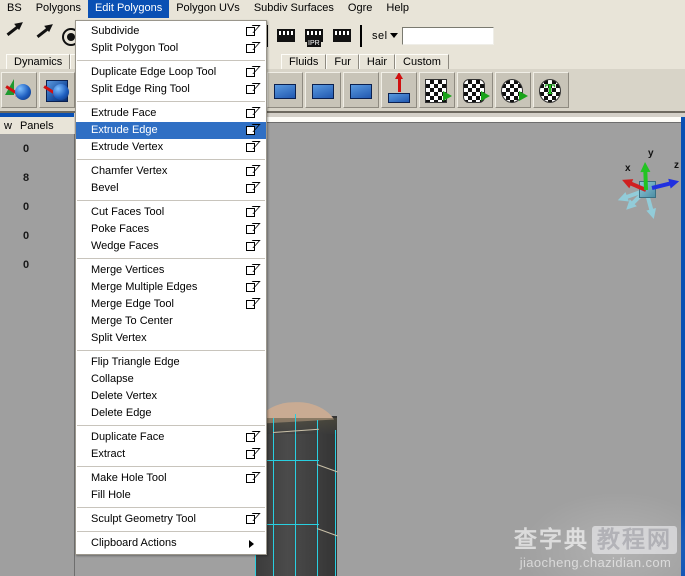 Image resolution: width=685 pixels, height=576 pixels. Describe the element at coordinates (171, 413) in the screenshot. I see `menu-item-delete-edge: Delete Edge` at that location.